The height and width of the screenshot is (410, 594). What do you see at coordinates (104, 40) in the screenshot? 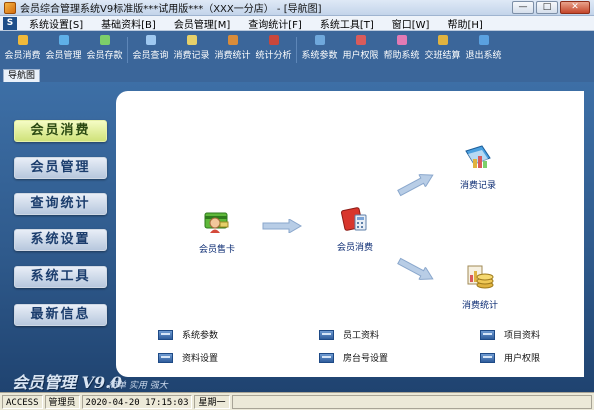
I see `member-deposit-icon` at bounding box center [104, 40].